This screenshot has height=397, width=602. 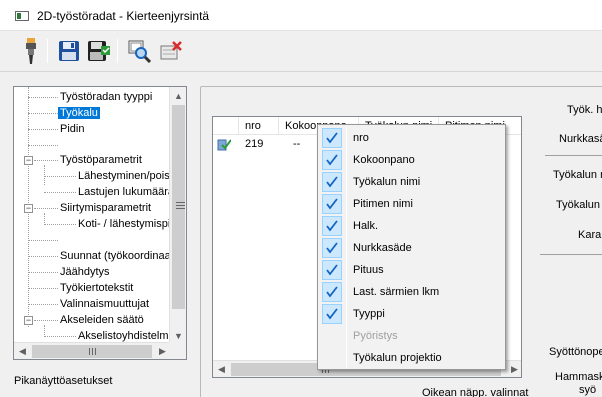 What do you see at coordinates (297, 144) in the screenshot?
I see `cell-assembly: --` at bounding box center [297, 144].